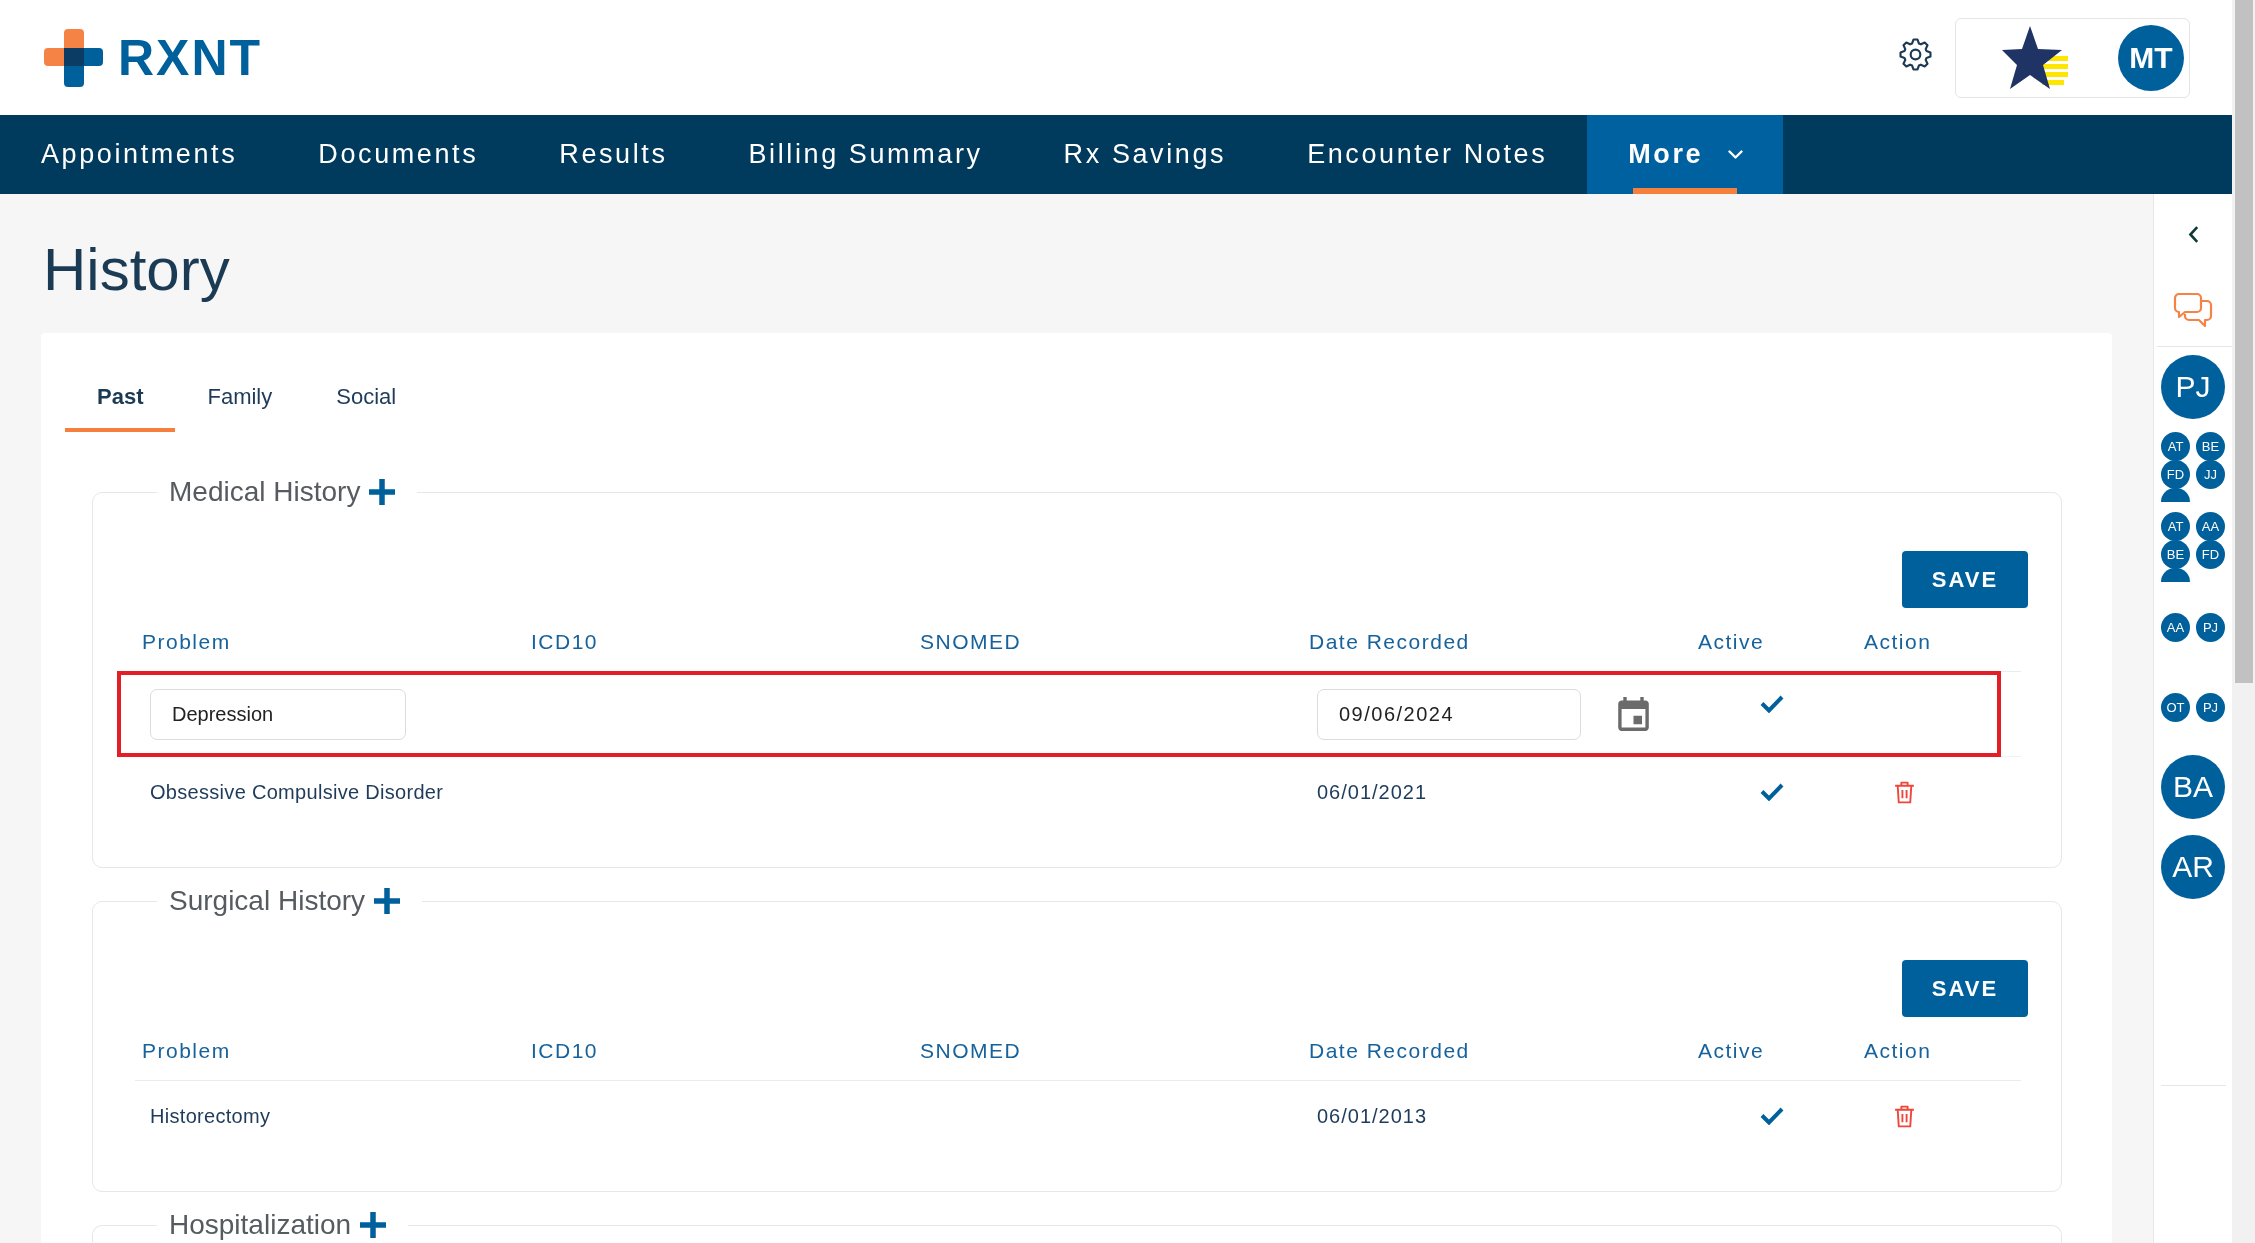 The height and width of the screenshot is (1243, 2255). What do you see at coordinates (1915, 54) in the screenshot?
I see `settings-icon` at bounding box center [1915, 54].